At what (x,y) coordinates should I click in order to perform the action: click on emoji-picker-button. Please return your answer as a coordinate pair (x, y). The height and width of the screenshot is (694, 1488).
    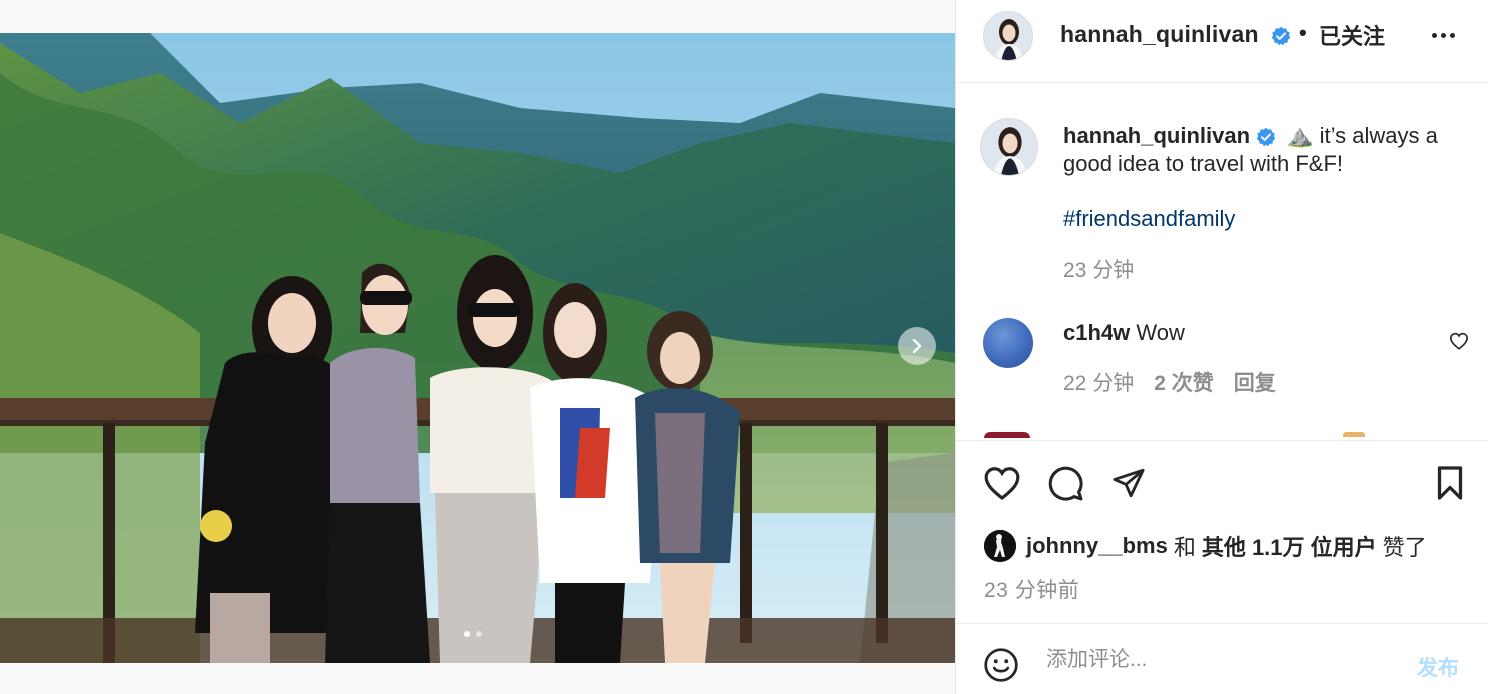
    Looking at the image, I should click on (1001, 667).